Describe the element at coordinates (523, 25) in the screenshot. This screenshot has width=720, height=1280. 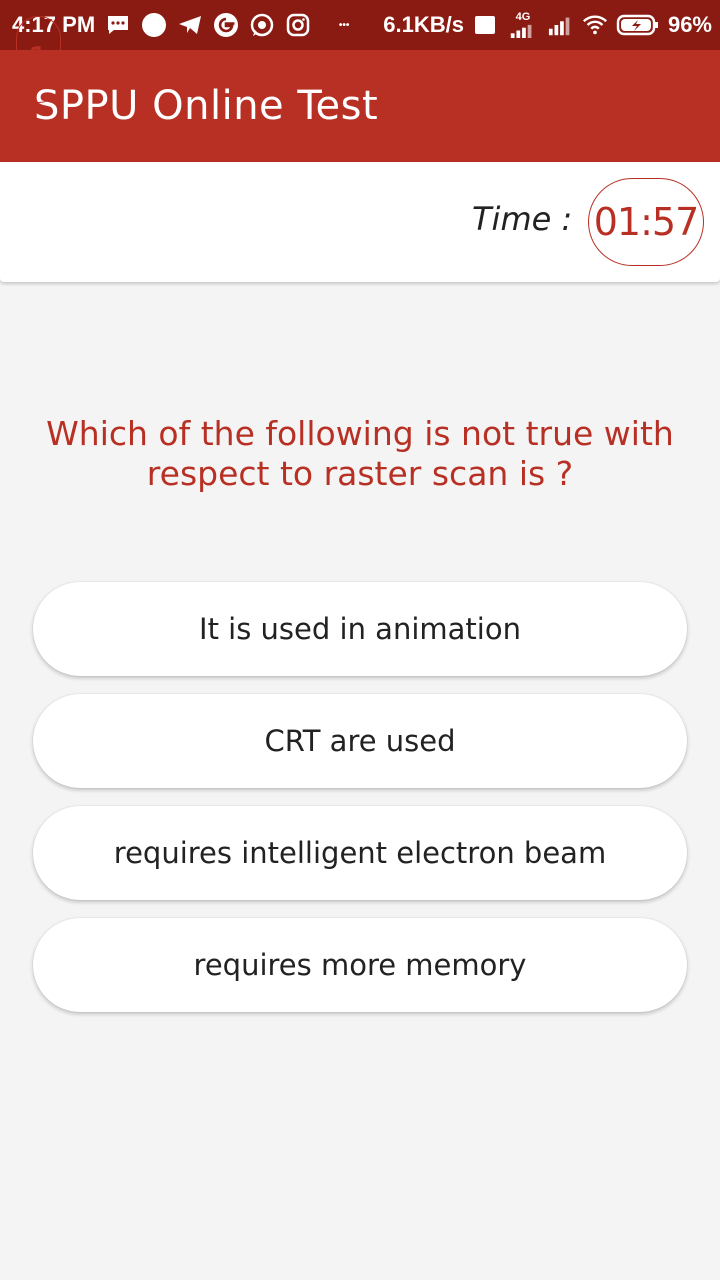
I see `signal-4g-icon: 4G` at that location.